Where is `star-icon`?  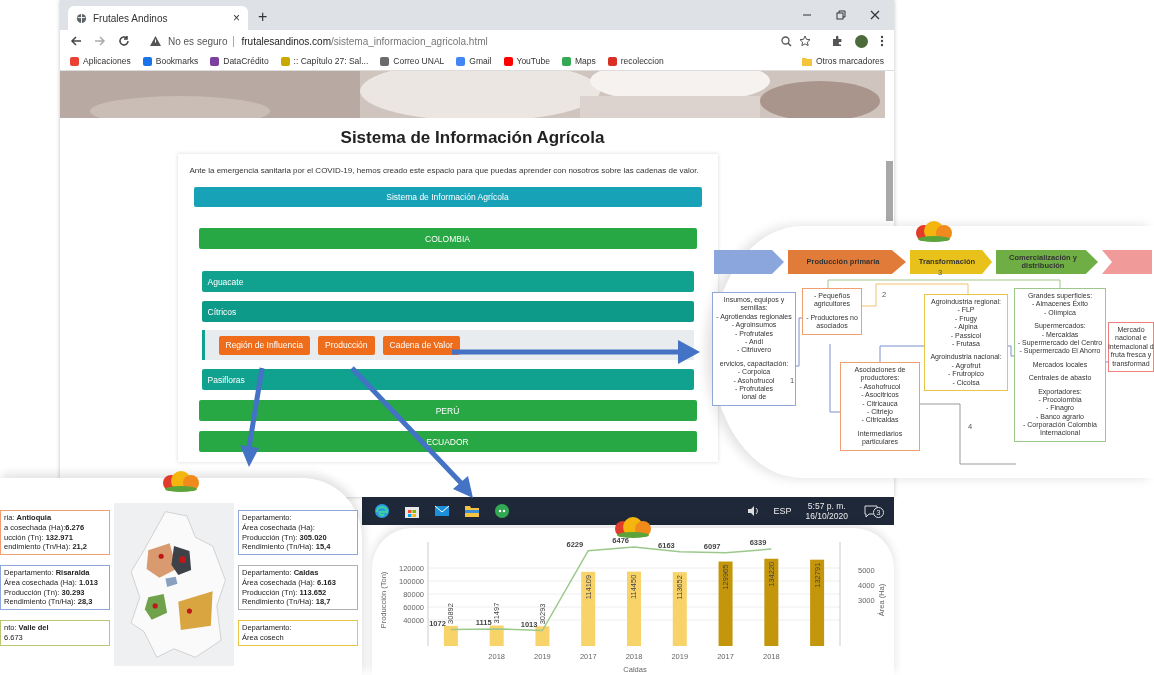
star-icon is located at coordinates (805, 41).